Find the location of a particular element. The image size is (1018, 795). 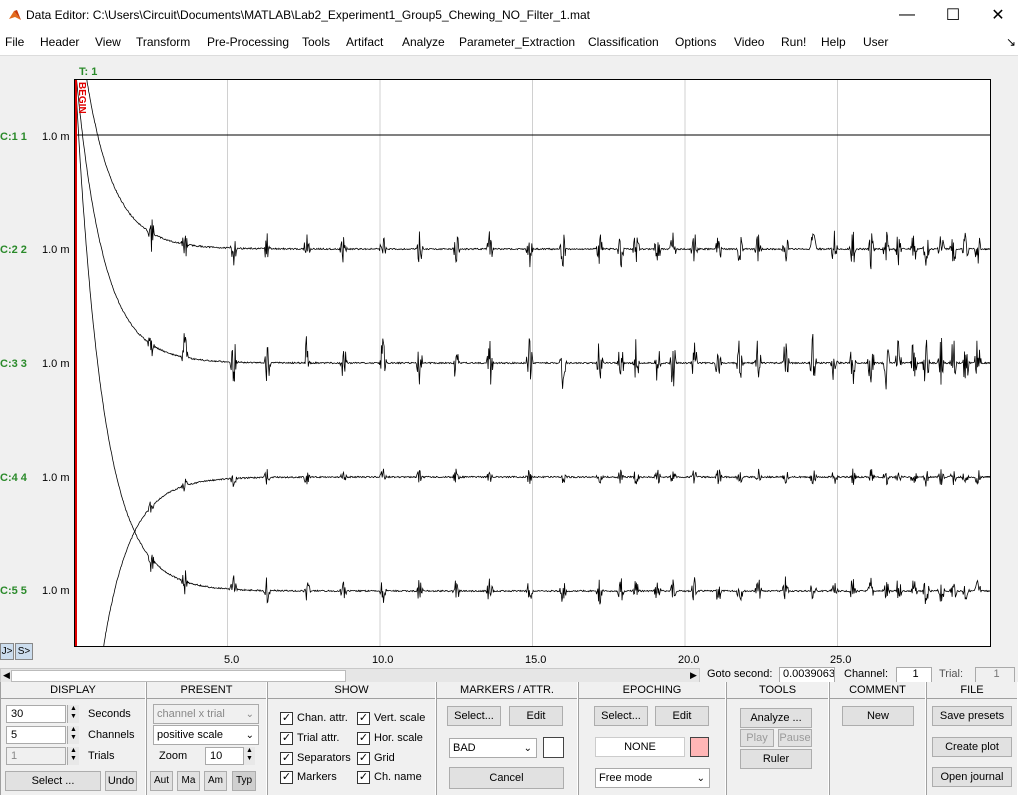

jump-button: J> is located at coordinates (7, 651).